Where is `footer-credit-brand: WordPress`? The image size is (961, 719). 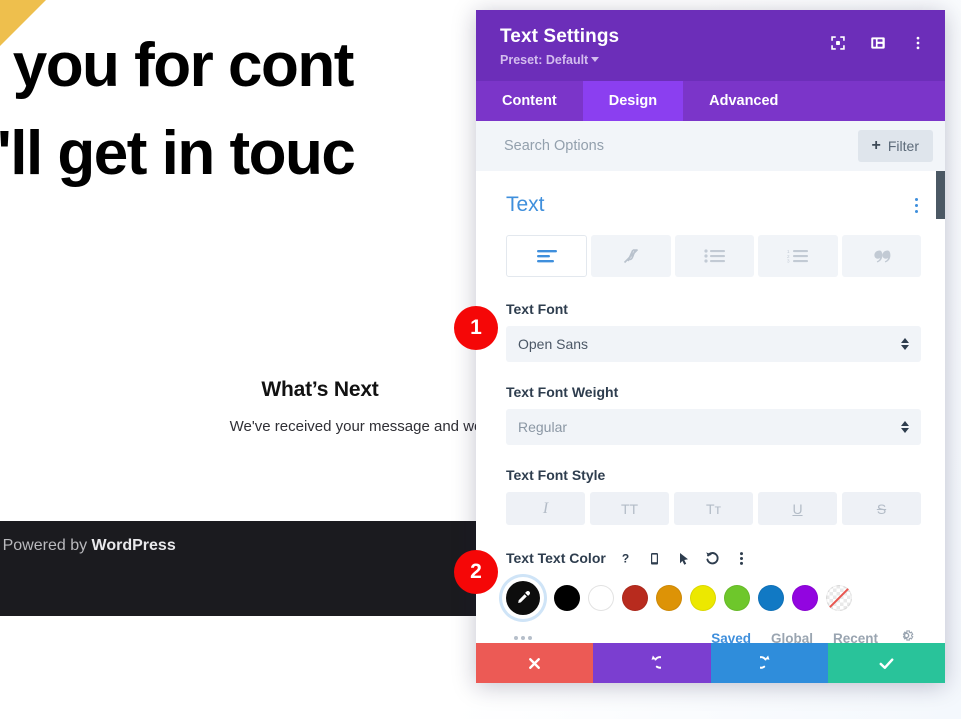 footer-credit-brand: WordPress is located at coordinates (134, 545).